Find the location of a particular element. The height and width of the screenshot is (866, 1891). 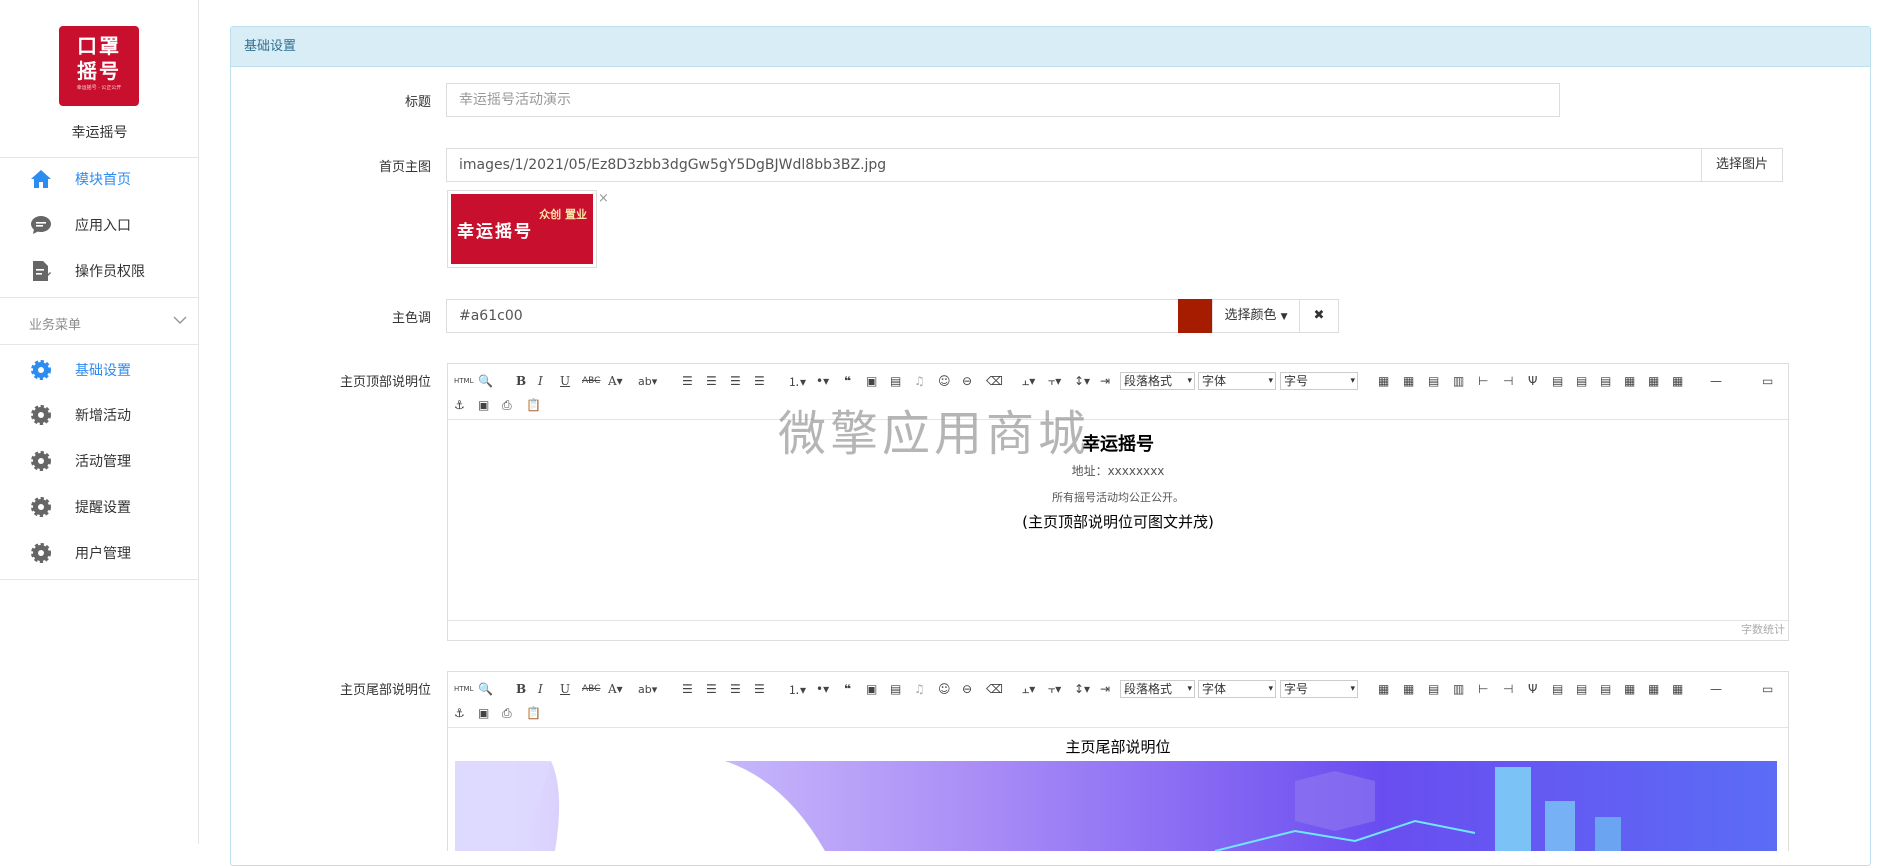

image-icon: ▣ is located at coordinates (871, 381).